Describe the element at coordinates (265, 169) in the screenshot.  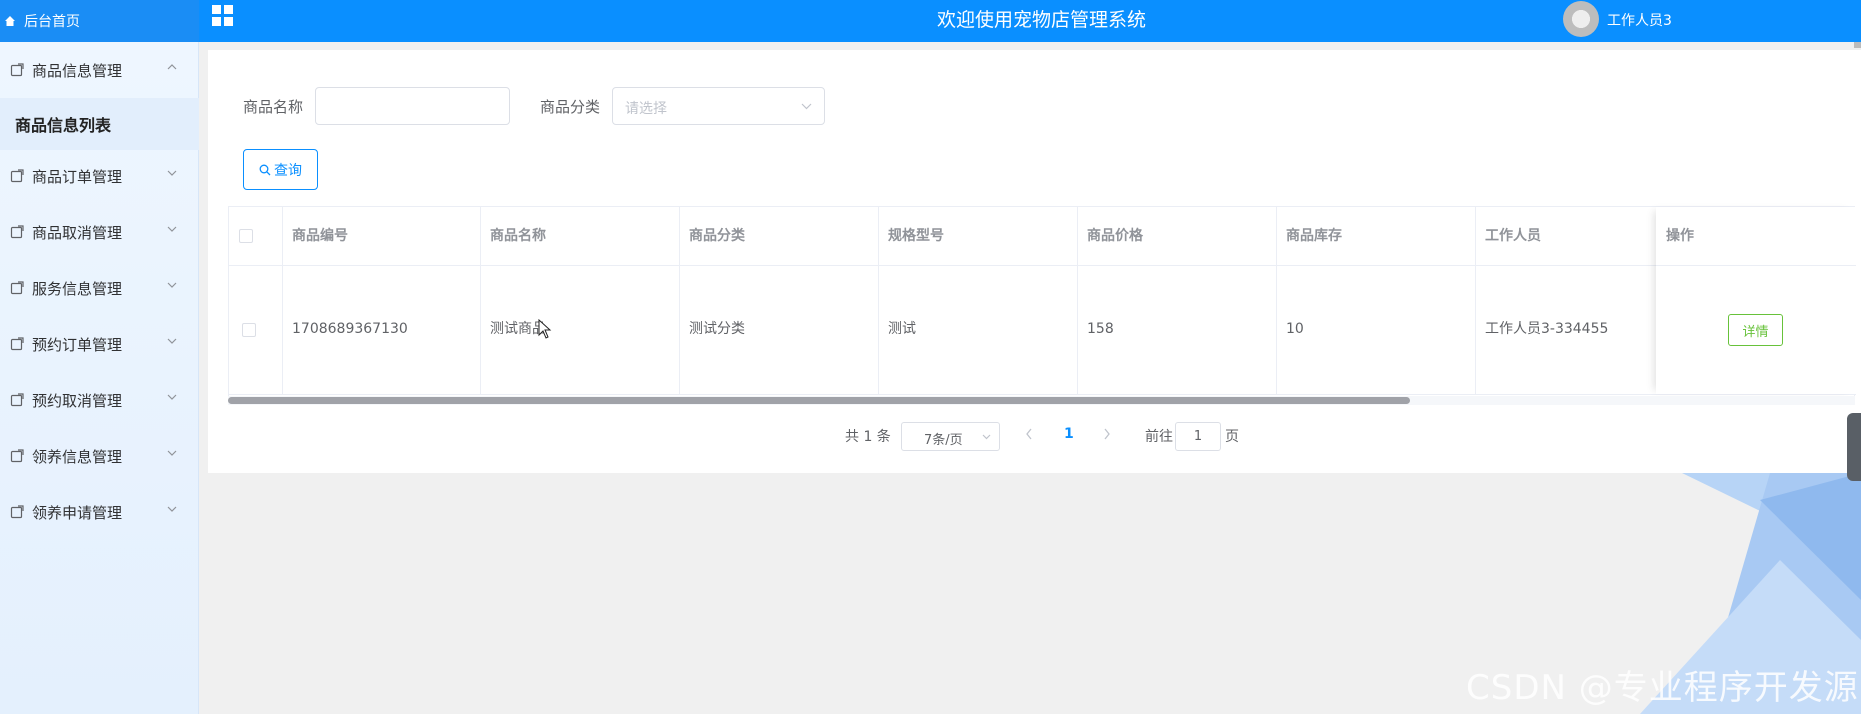
I see `search-icon` at that location.